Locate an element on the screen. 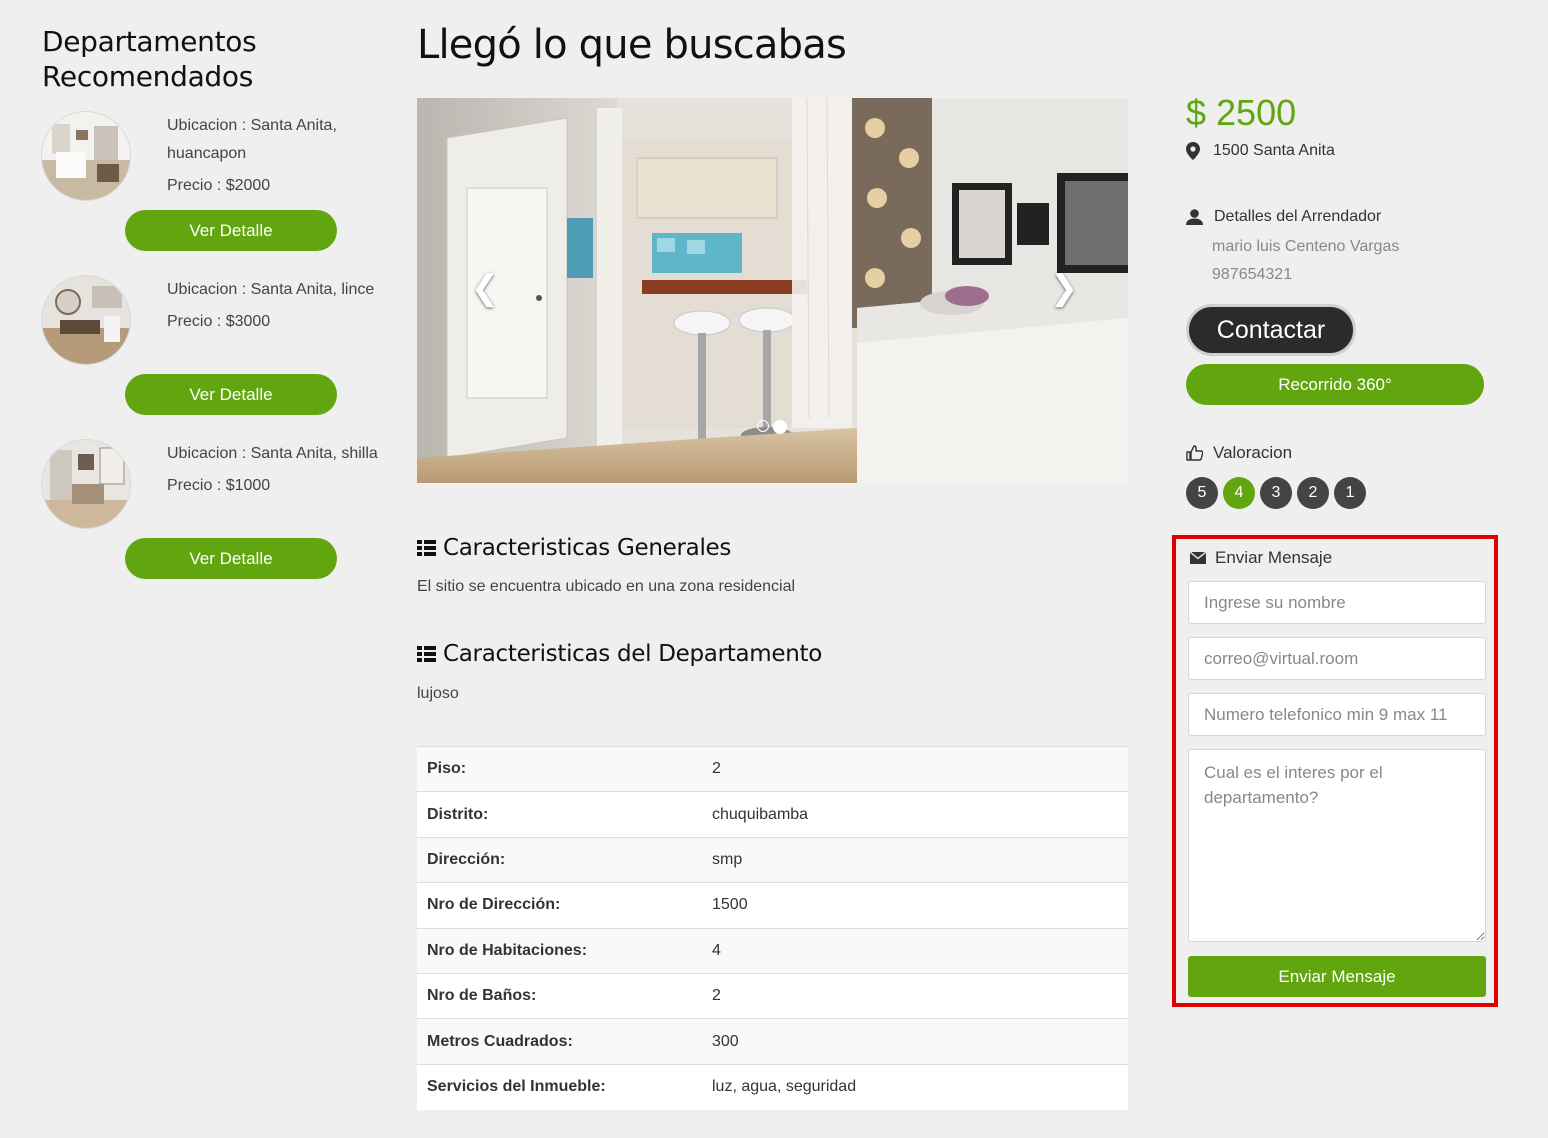 This screenshot has width=1548, height=1138. address: 1500 Santa Anita is located at coordinates (1260, 151).